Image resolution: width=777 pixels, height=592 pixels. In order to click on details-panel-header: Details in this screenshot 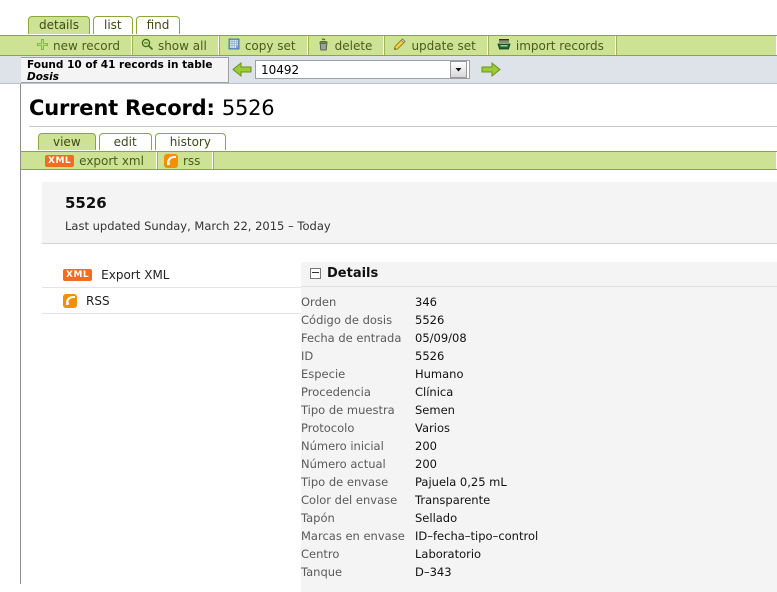, I will do `click(539, 274)`.